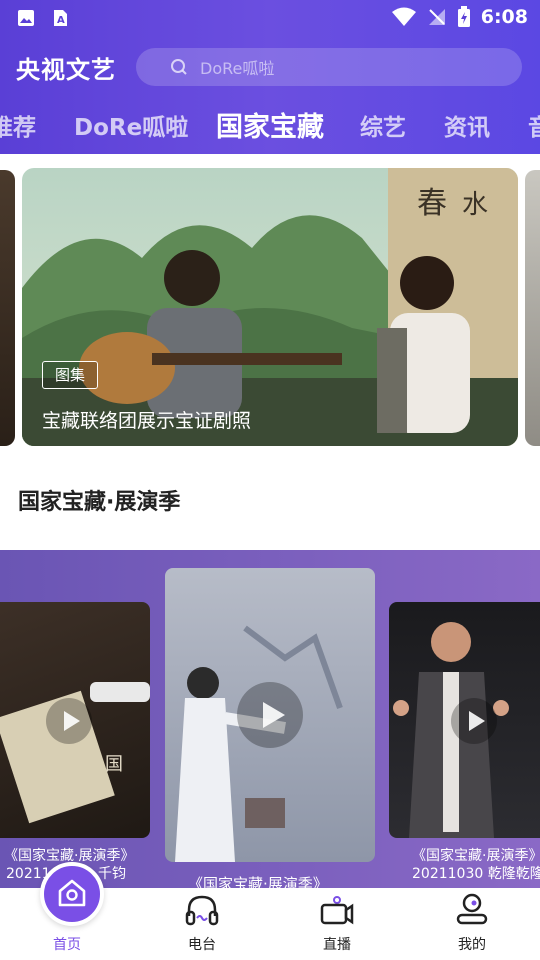 This screenshot has height=960, width=540. What do you see at coordinates (7, 308) in the screenshot?
I see `prev-banner-card` at bounding box center [7, 308].